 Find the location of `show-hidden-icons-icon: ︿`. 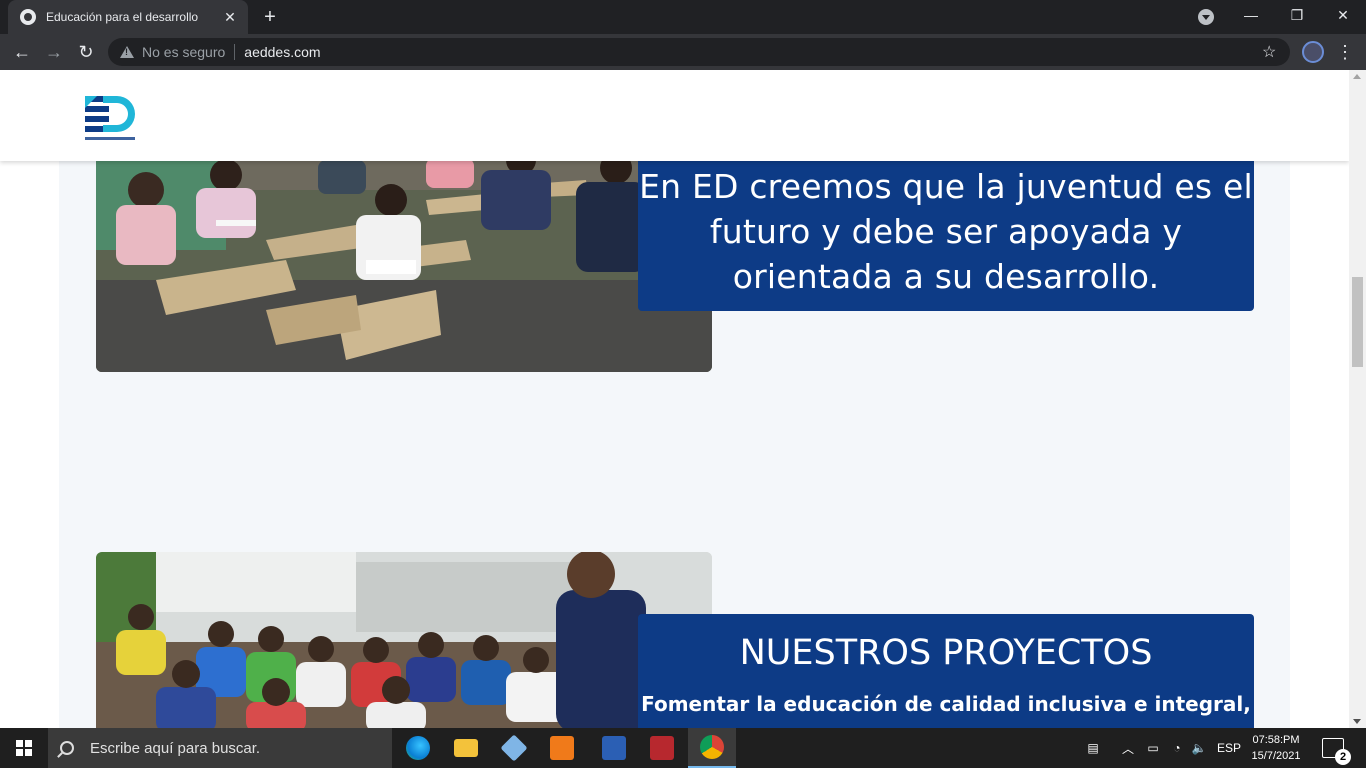

show-hidden-icons-icon: ︿ is located at coordinates (1128, 748).